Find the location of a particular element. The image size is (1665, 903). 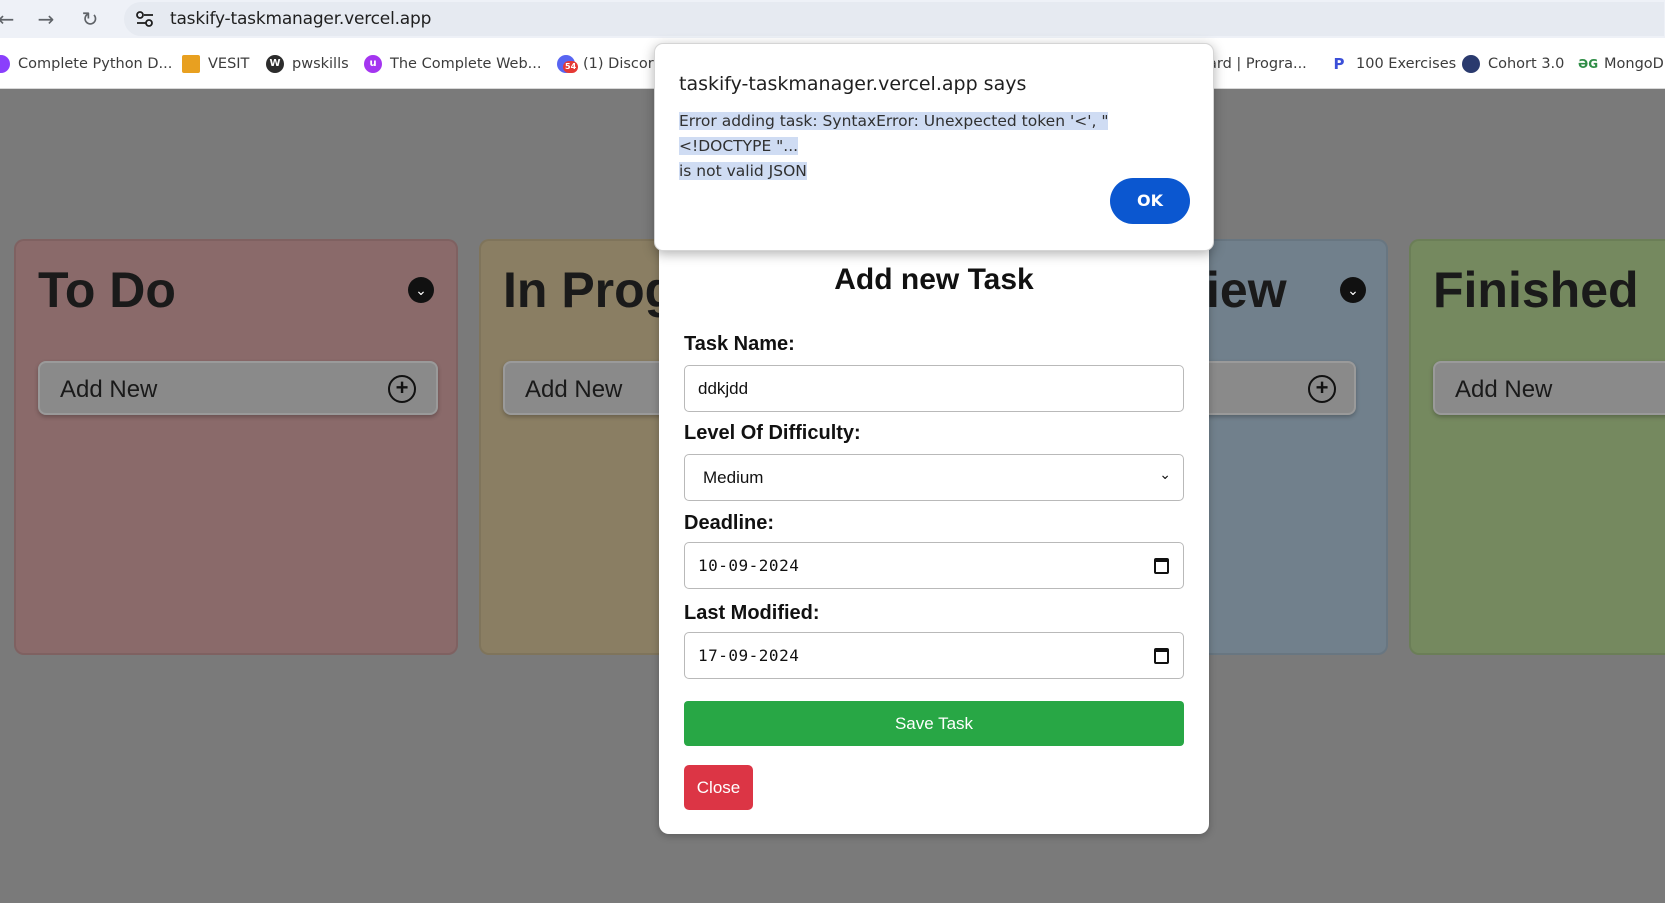

task-name-label: Task Name: is located at coordinates (739, 344).